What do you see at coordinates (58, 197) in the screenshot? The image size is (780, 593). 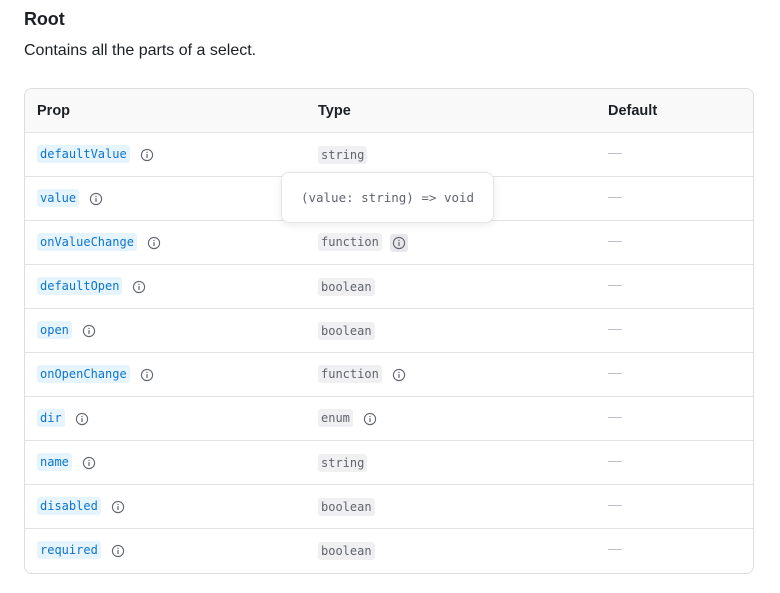 I see `prop-name: value` at bounding box center [58, 197].